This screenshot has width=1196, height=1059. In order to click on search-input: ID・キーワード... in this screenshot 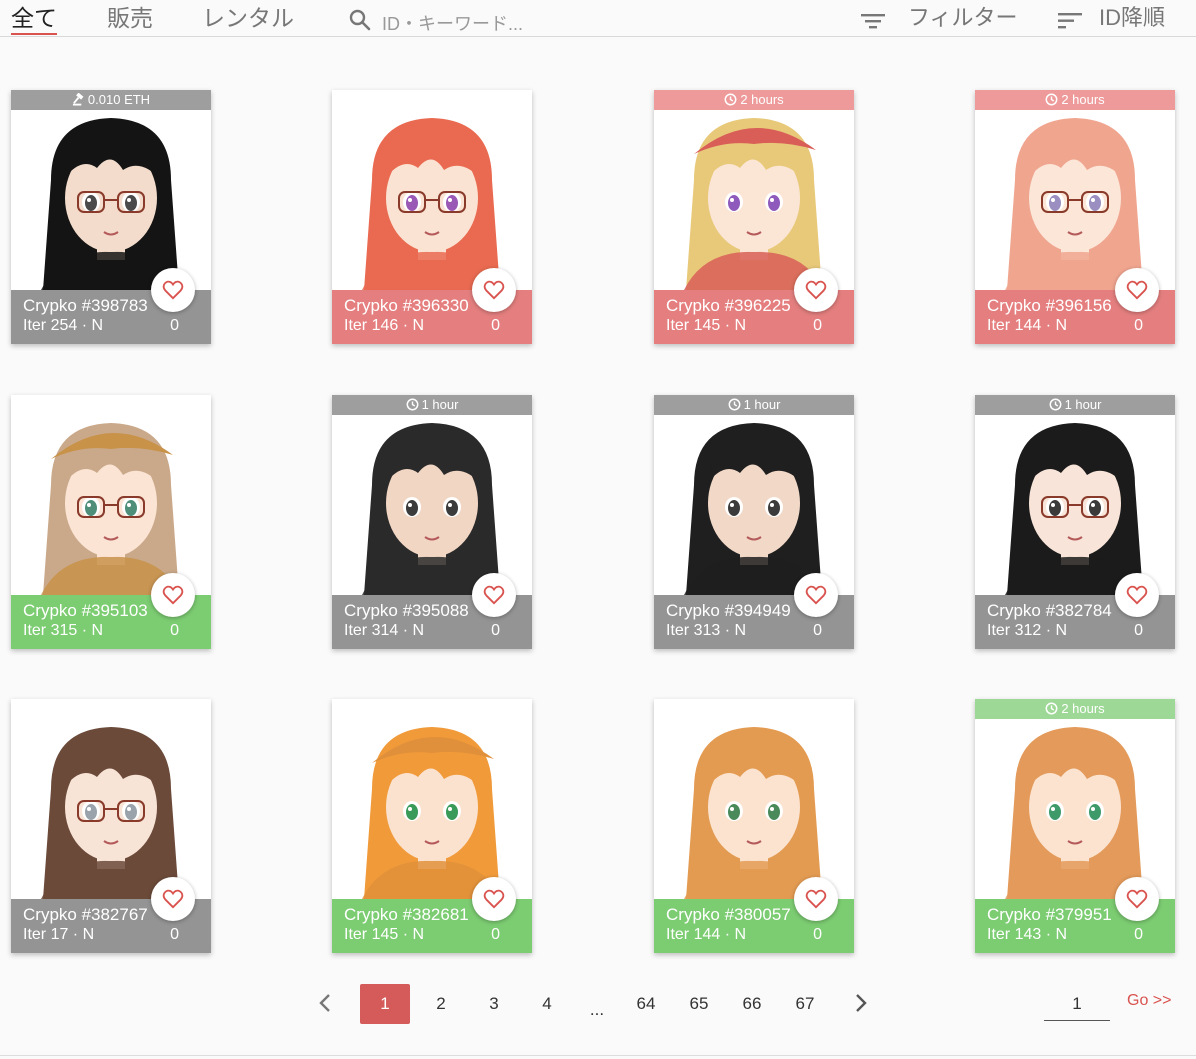, I will do `click(452, 23)`.